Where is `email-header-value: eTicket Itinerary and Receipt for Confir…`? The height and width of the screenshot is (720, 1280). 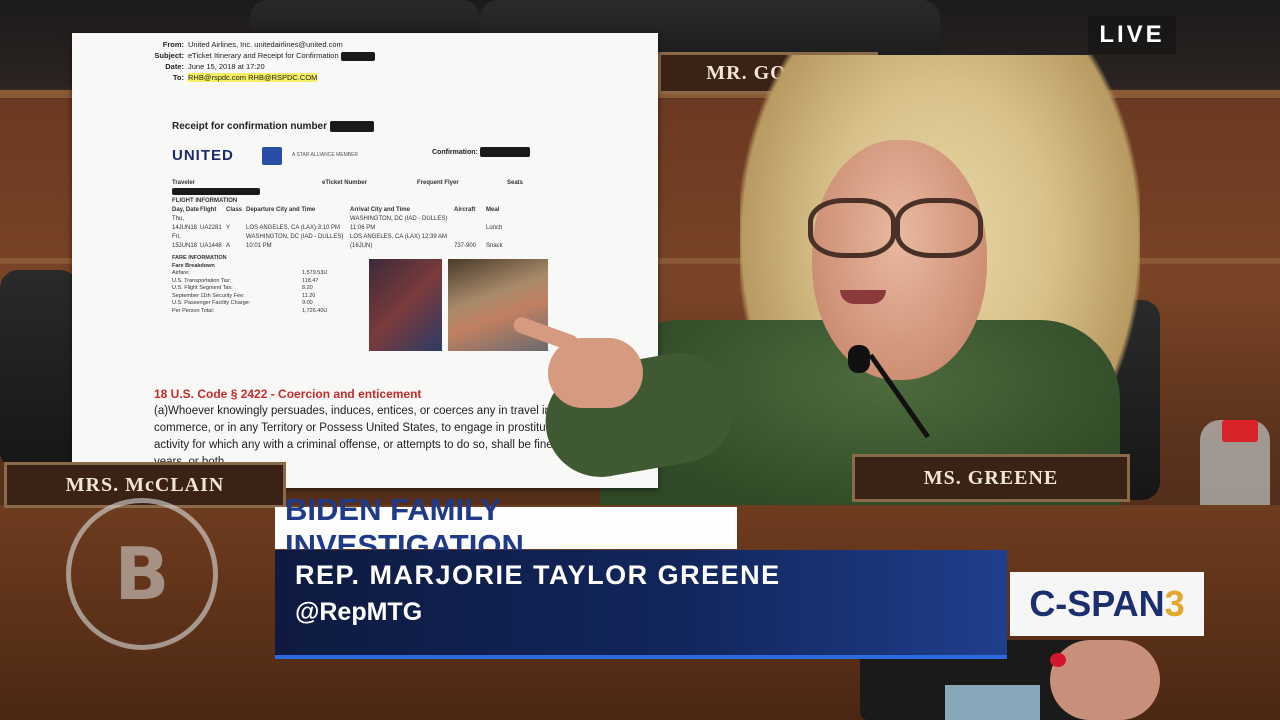 email-header-value: eTicket Itinerary and Receipt for Confir… is located at coordinates (263, 55).